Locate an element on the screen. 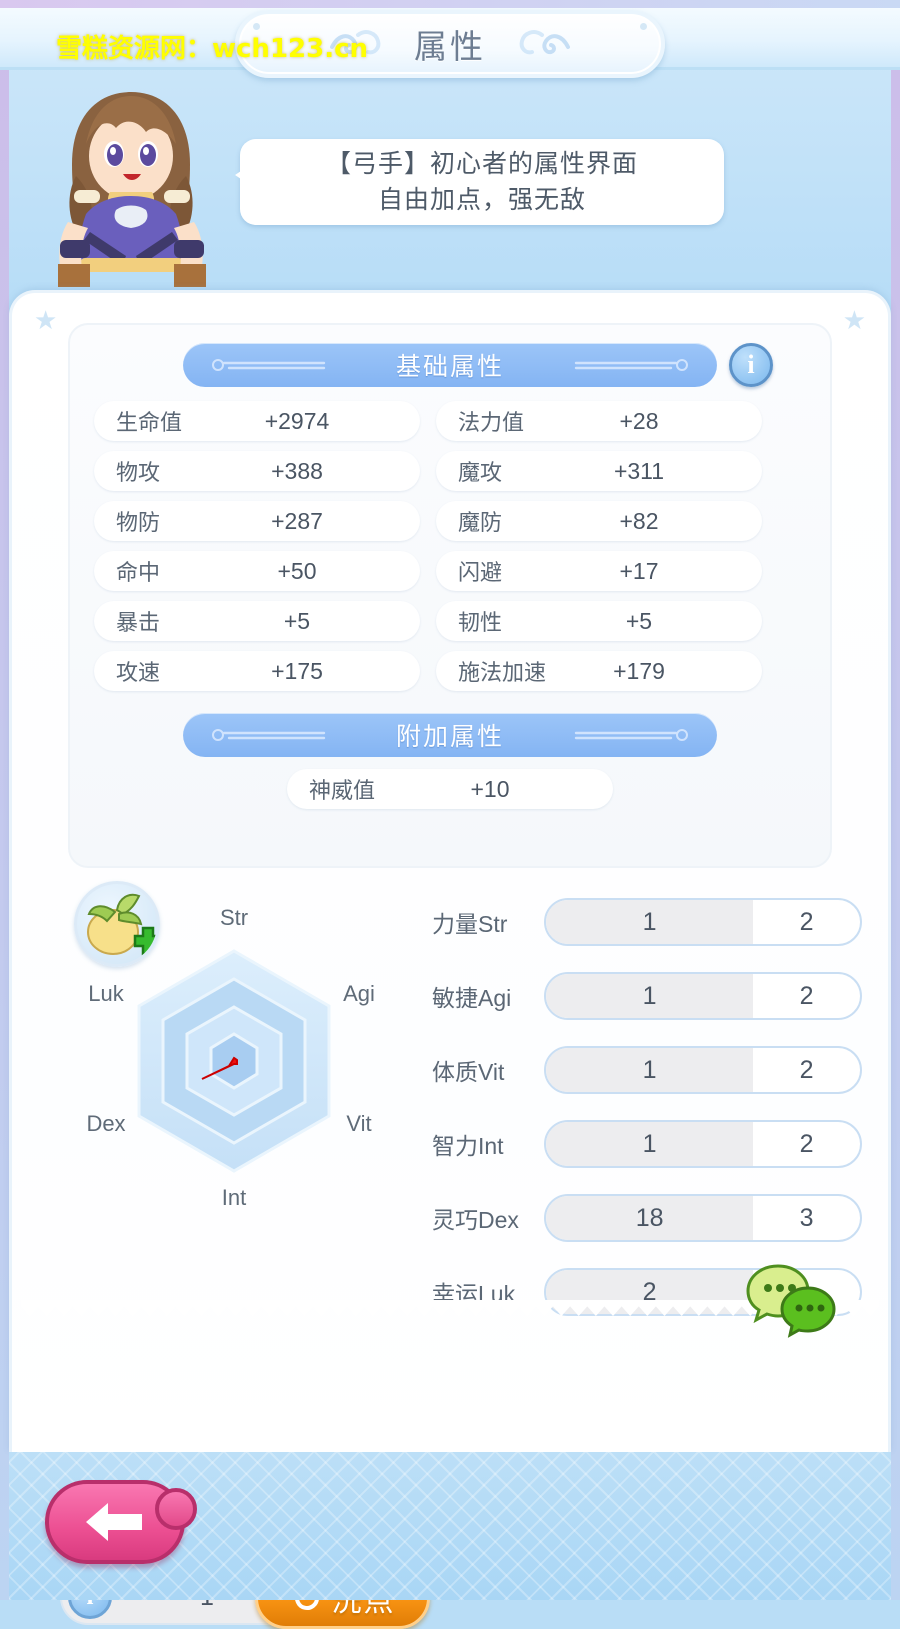  alloc-row-vit: 体质Vit 1 2 is located at coordinates (647, 1070).